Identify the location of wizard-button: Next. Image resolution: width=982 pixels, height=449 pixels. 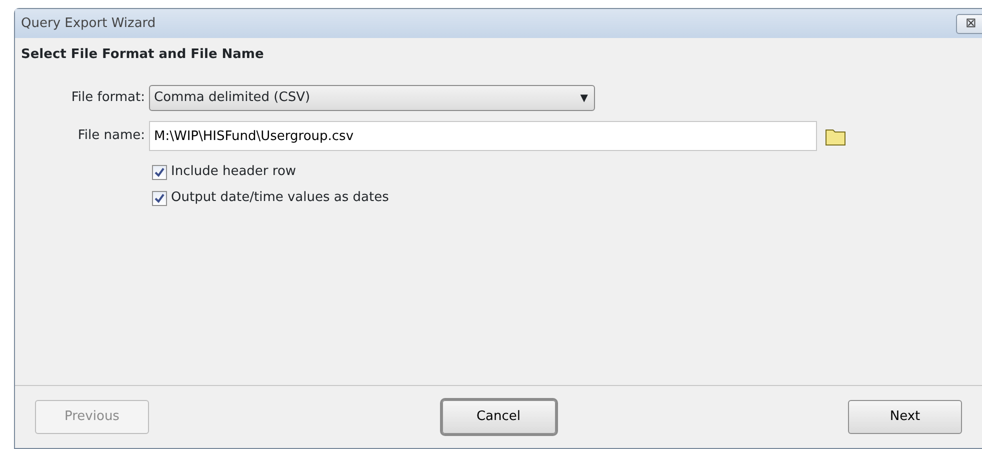
(905, 417).